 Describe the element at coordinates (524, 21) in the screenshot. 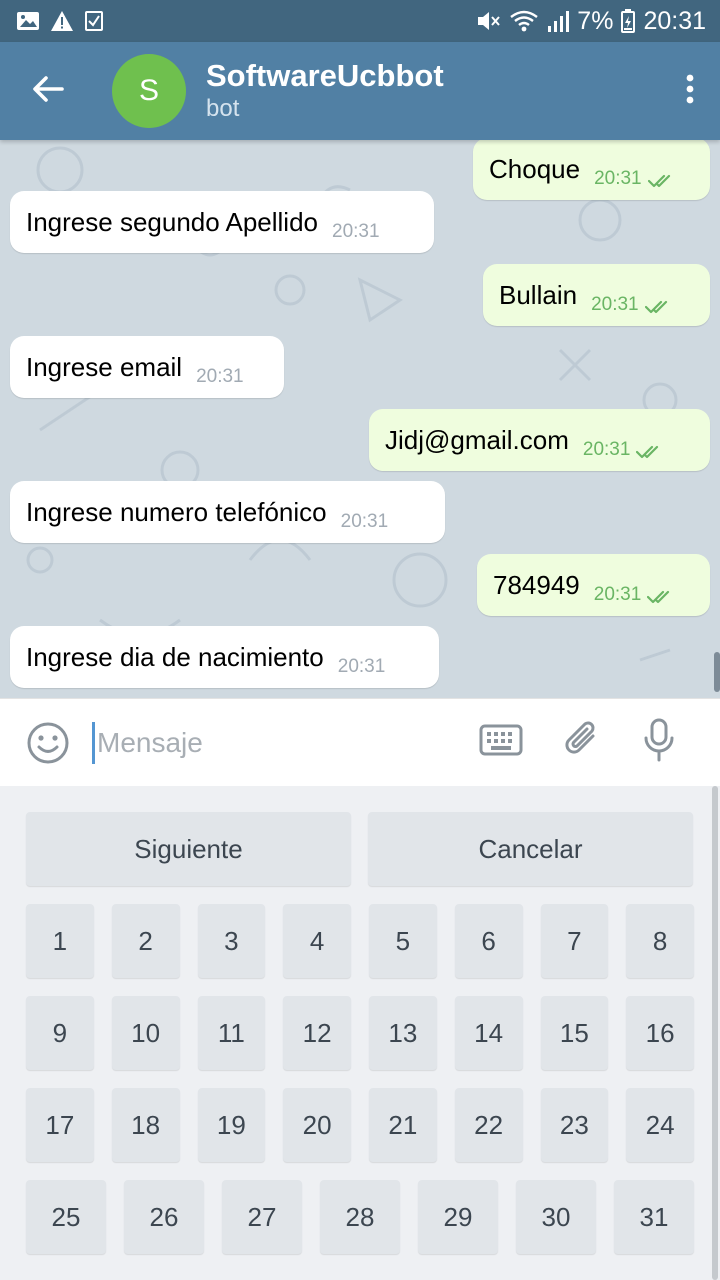

I see `wifi-icon` at that location.